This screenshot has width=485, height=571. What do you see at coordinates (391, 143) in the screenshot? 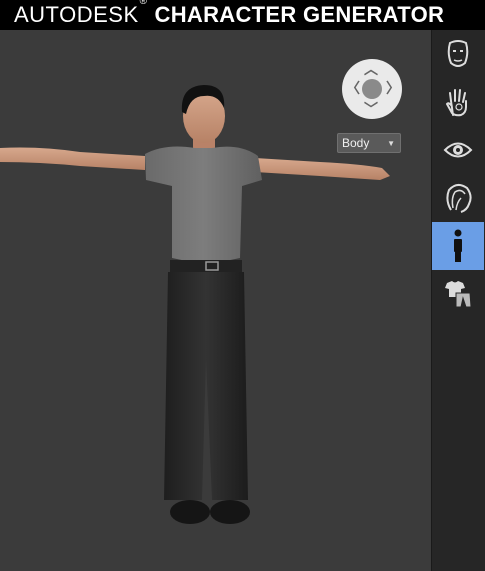
I see `chevron-down-icon: ▼` at bounding box center [391, 143].